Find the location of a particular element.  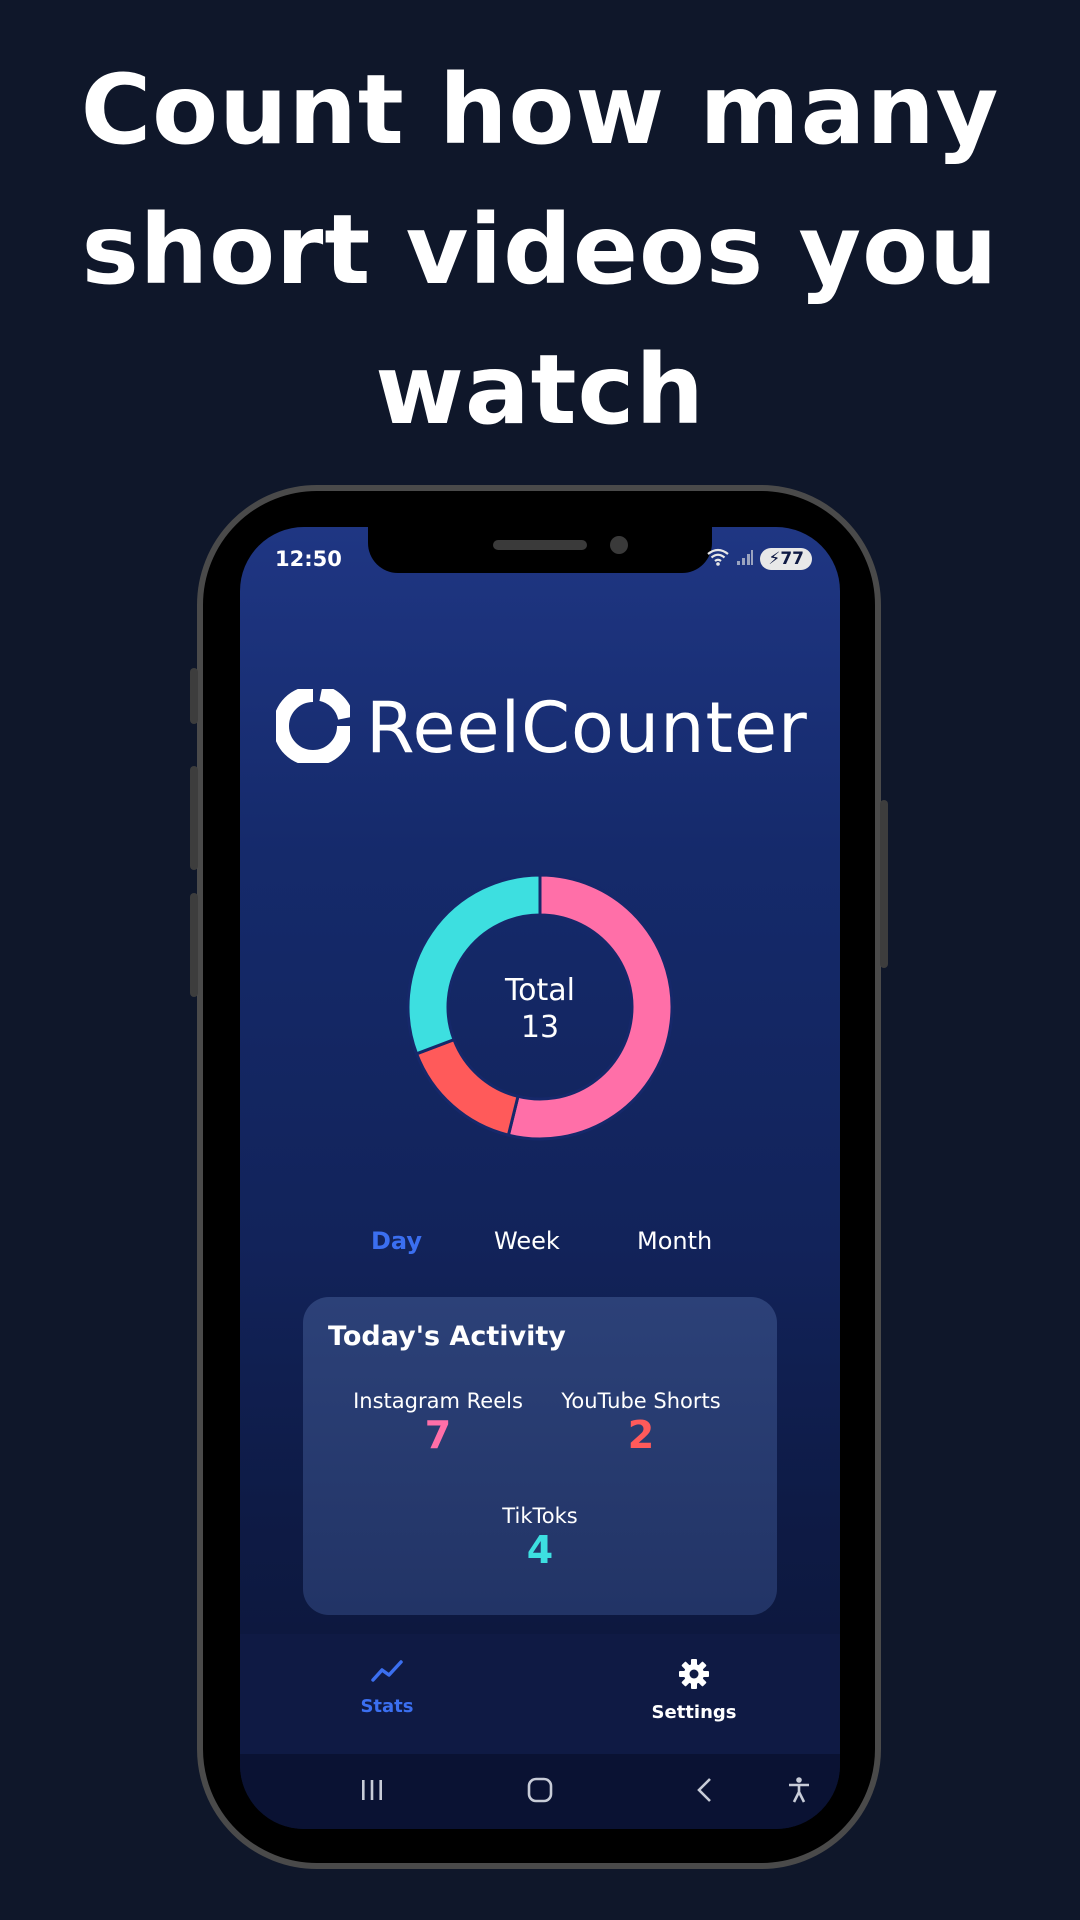

trend-chart-icon is located at coordinates (387, 1674).